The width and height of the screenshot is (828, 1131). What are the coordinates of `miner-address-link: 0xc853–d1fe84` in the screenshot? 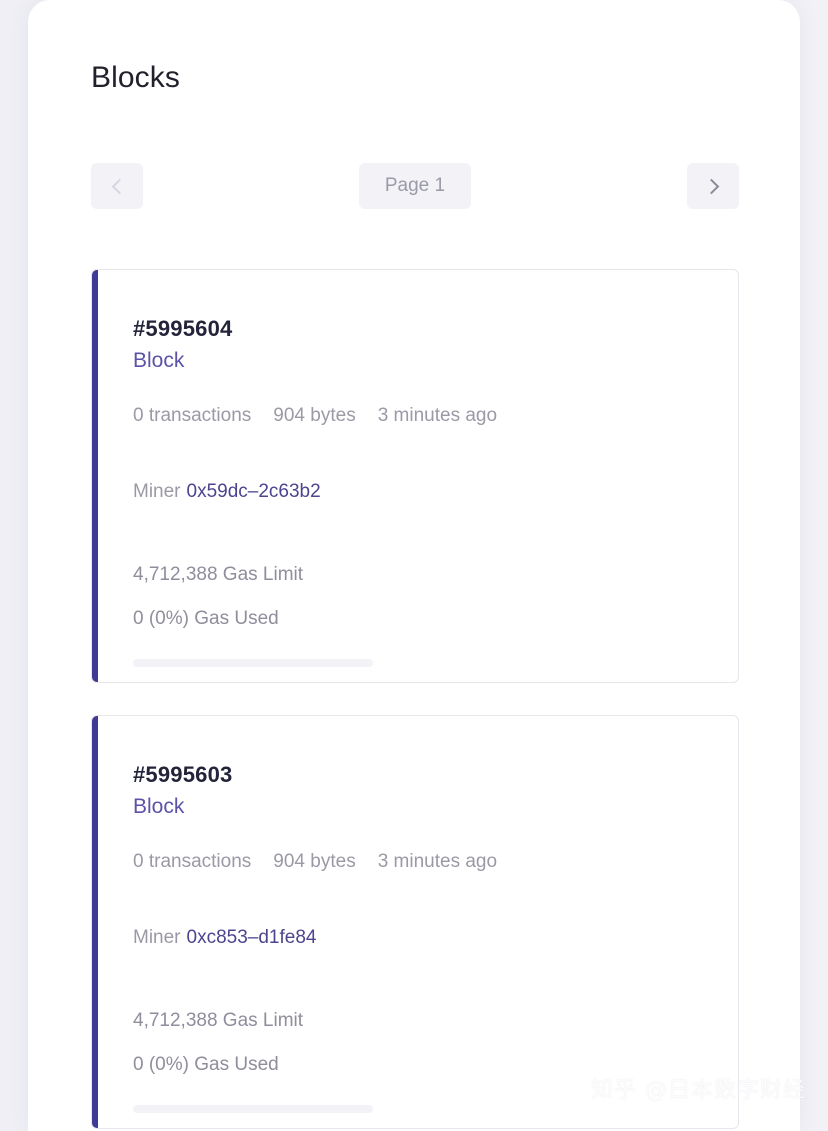 It's located at (252, 937).